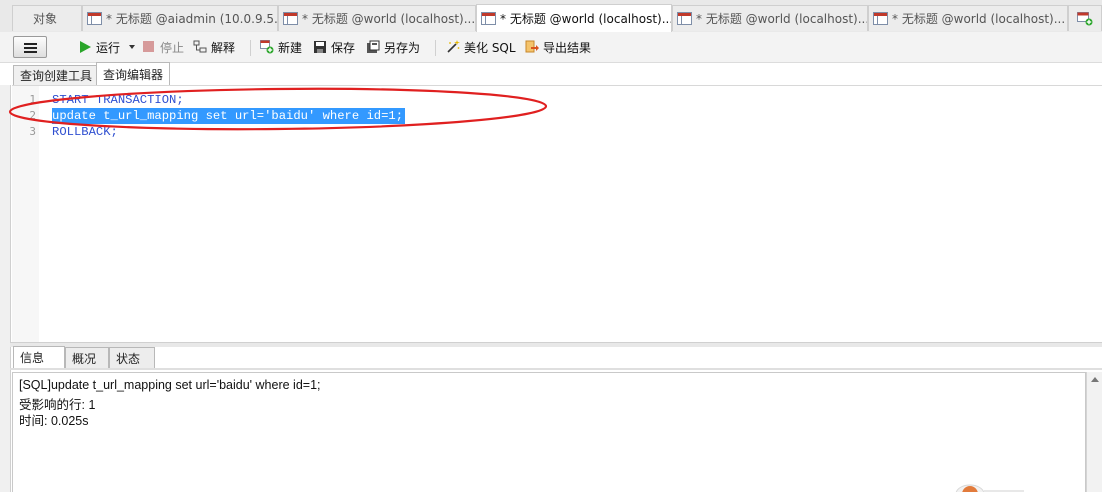  What do you see at coordinates (5, 288) in the screenshot?
I see `left-pane-strip` at bounding box center [5, 288].